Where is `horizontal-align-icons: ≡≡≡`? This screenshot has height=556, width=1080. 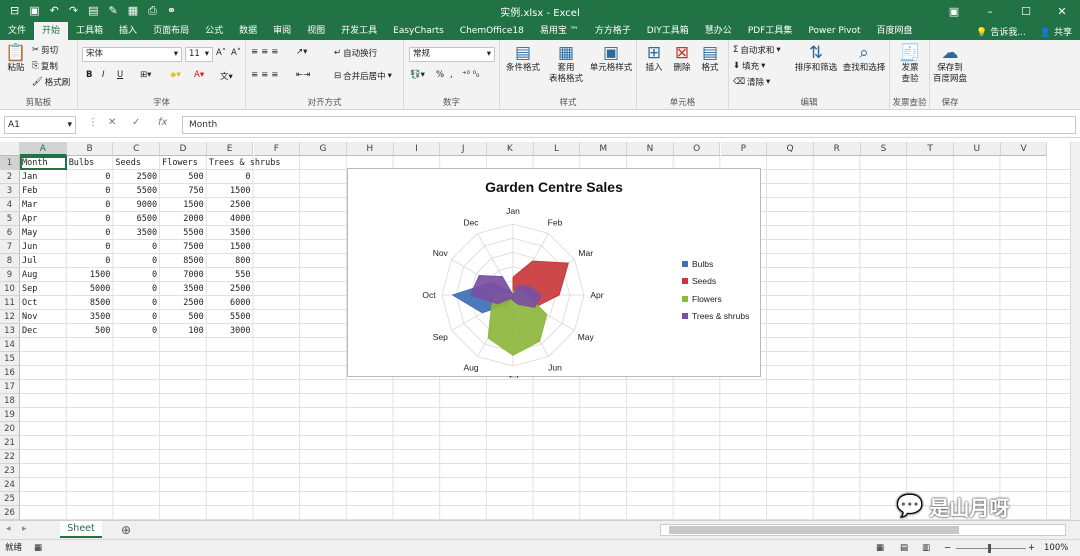
horizontal-align-icons: ≡≡≡ is located at coordinates (266, 75).